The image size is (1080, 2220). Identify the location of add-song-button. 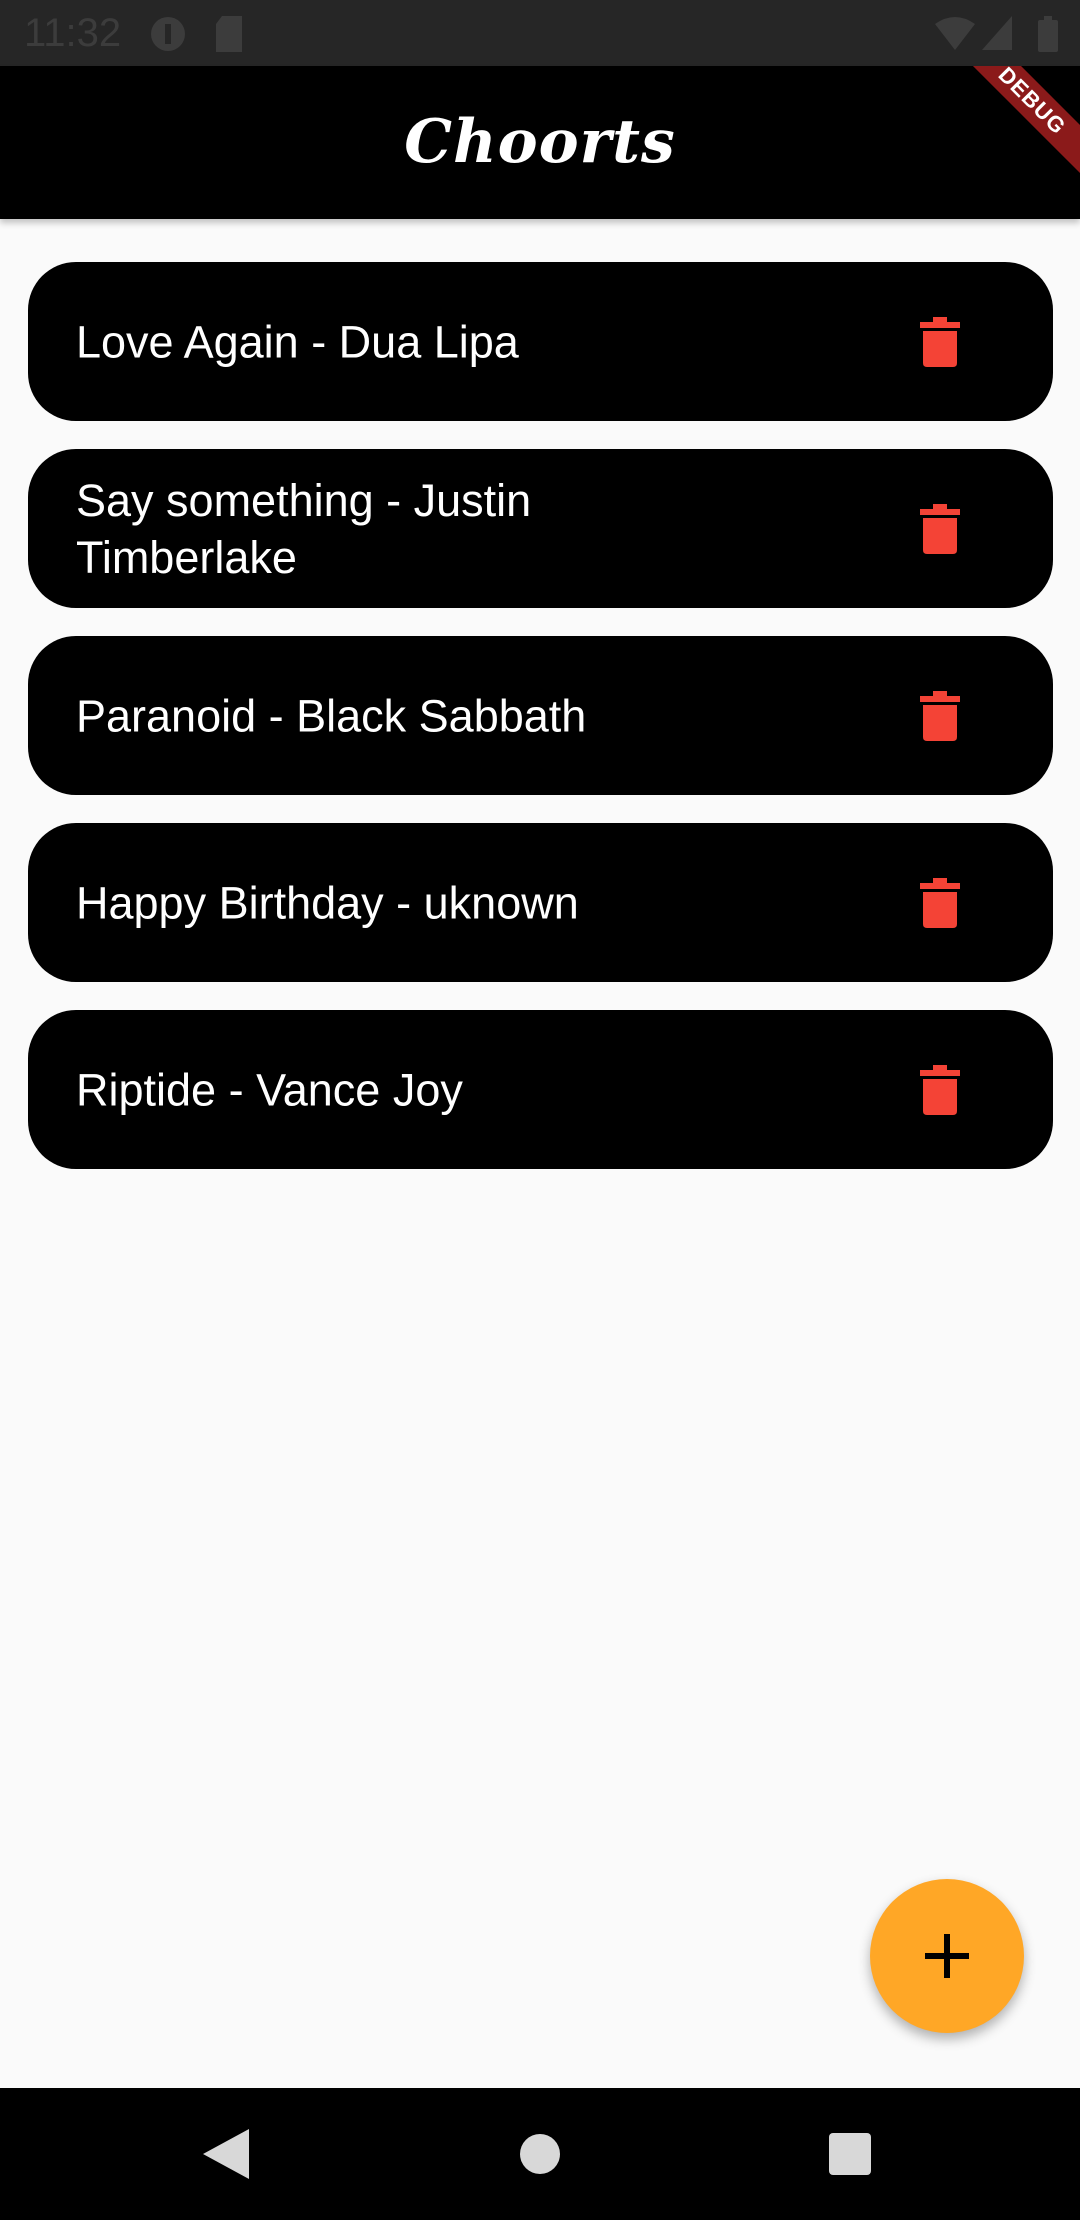
(947, 1956).